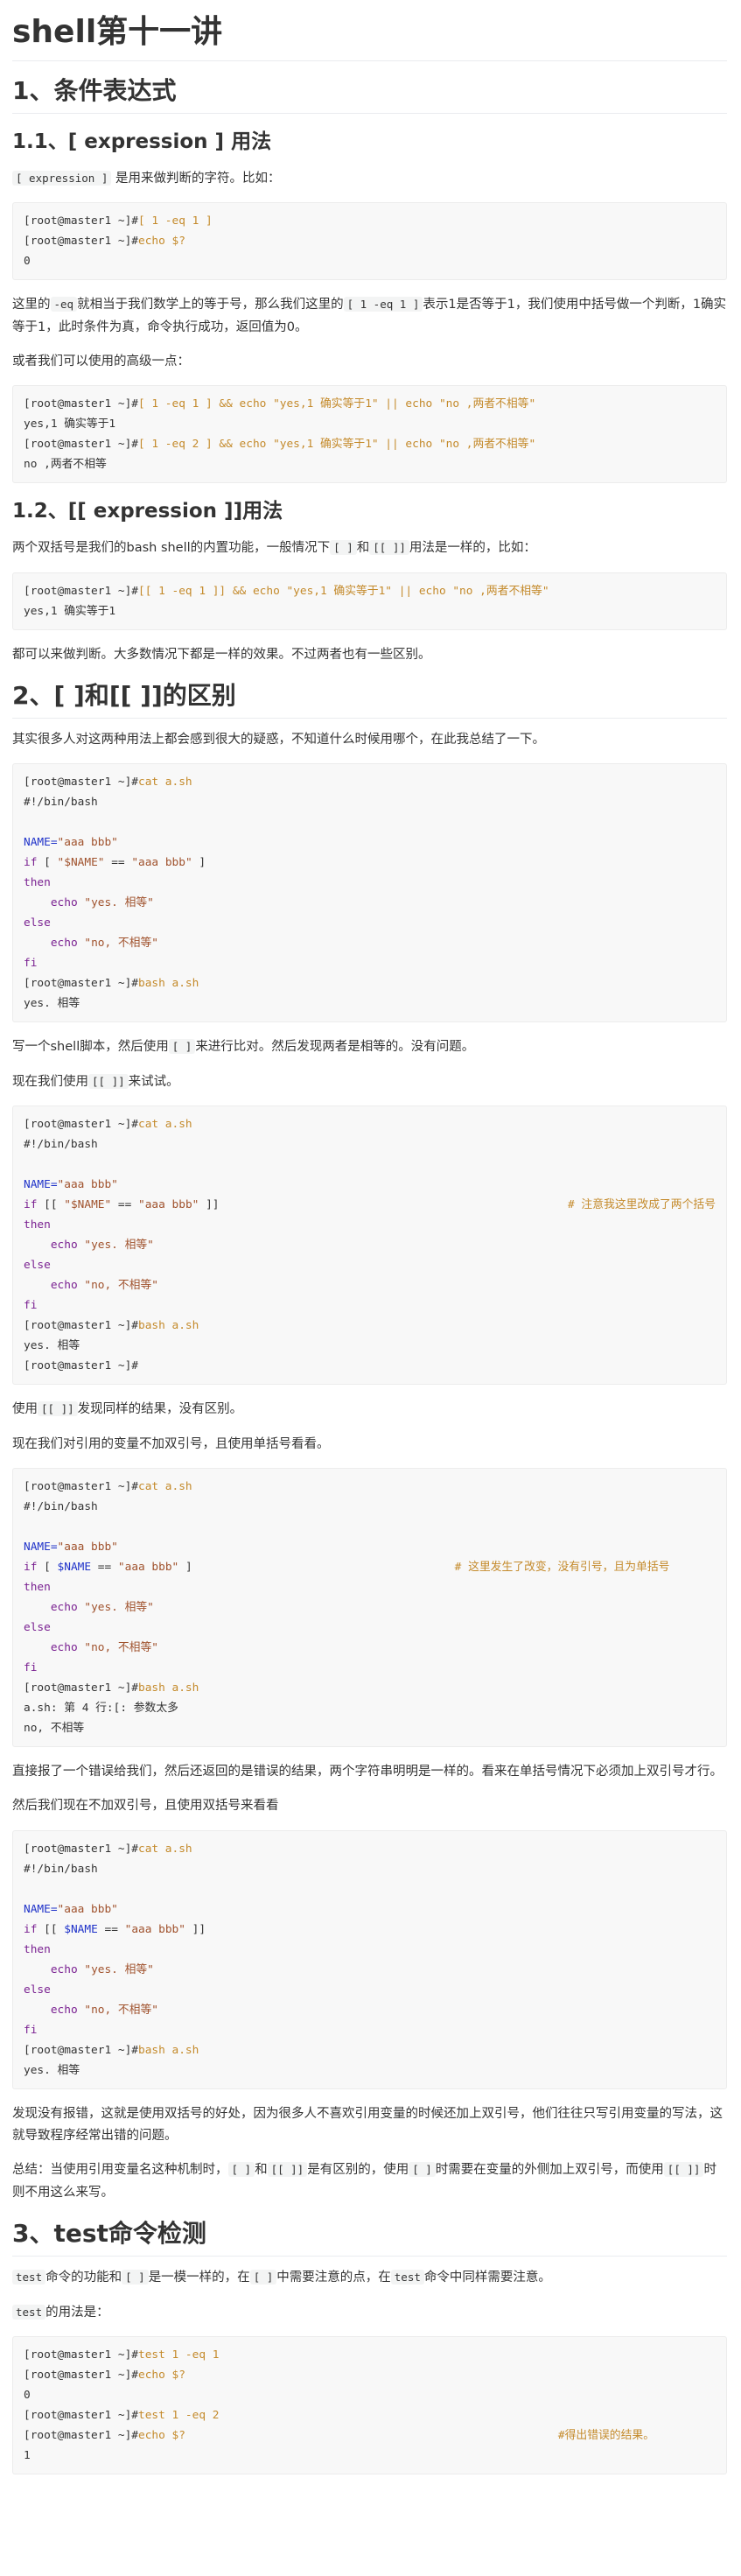 Image resolution: width=741 pixels, height=2576 pixels. Describe the element at coordinates (142, 141) in the screenshot. I see `section-1-1-heading: 1.1、[ expression ] 用法` at that location.